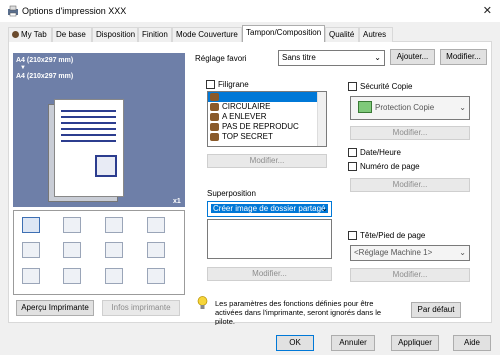 The height and width of the screenshot is (355, 500). I want to click on user-auth-icon, so click(72, 276).